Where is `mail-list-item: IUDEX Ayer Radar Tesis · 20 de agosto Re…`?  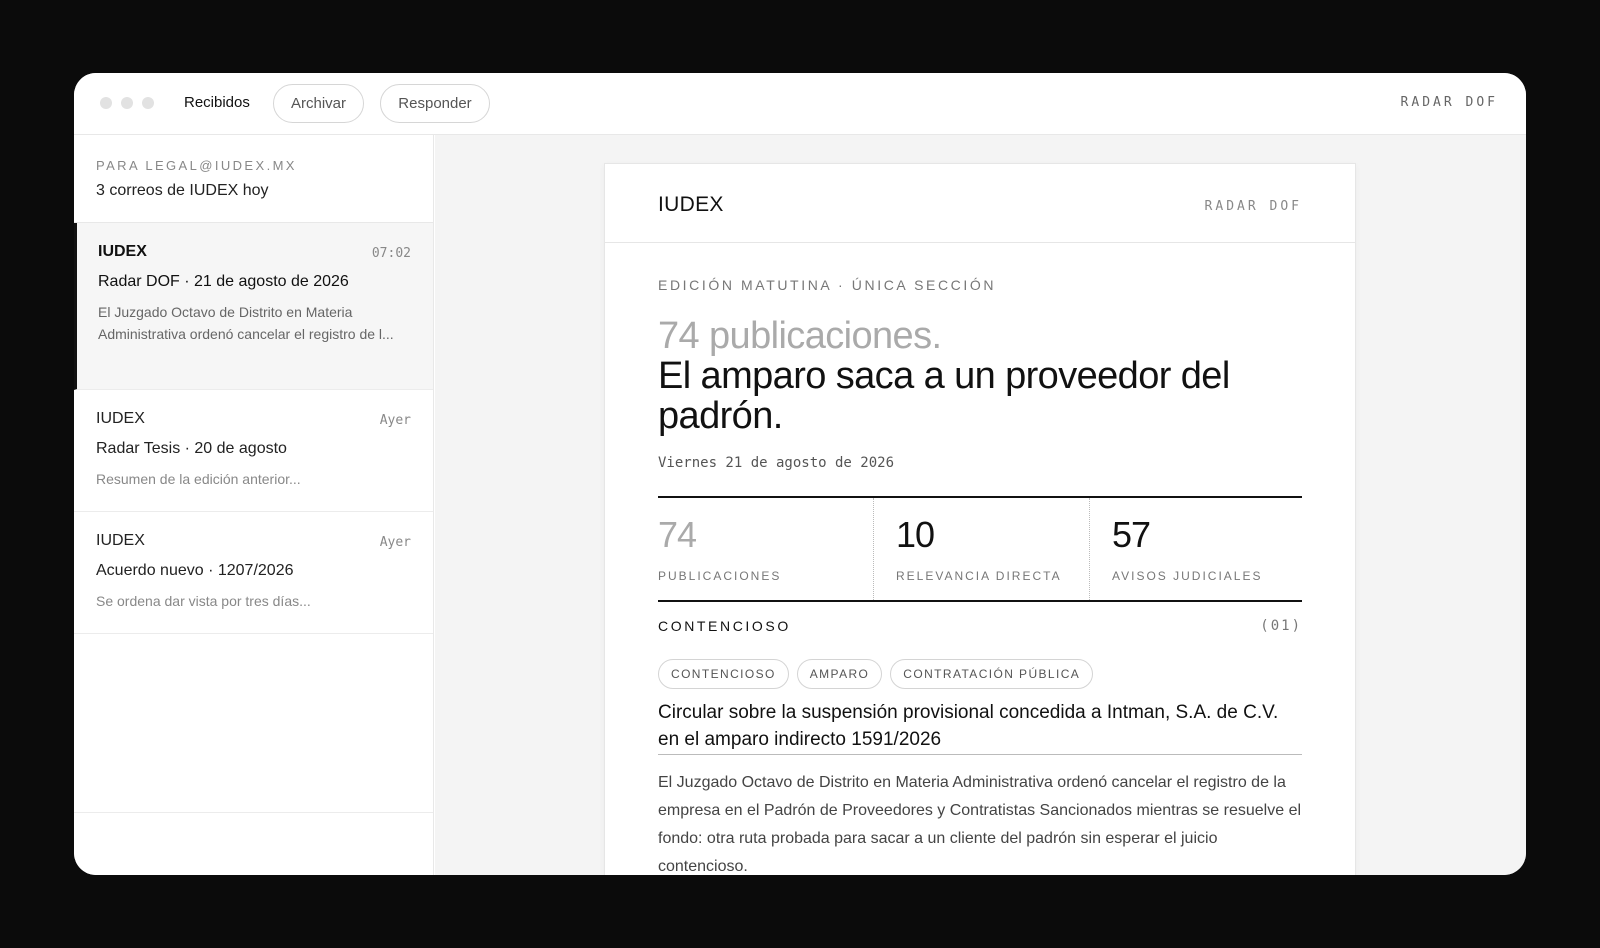 mail-list-item: IUDEX Ayer Radar Tesis · 20 de agosto Re… is located at coordinates (253, 451).